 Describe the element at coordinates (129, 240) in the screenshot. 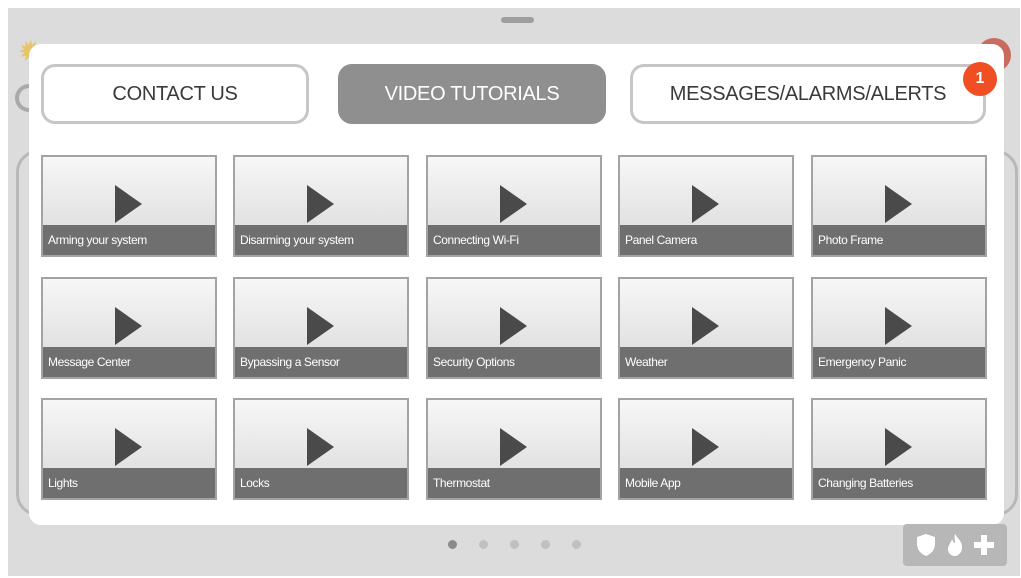

I see `video-title: Arming your system` at that location.